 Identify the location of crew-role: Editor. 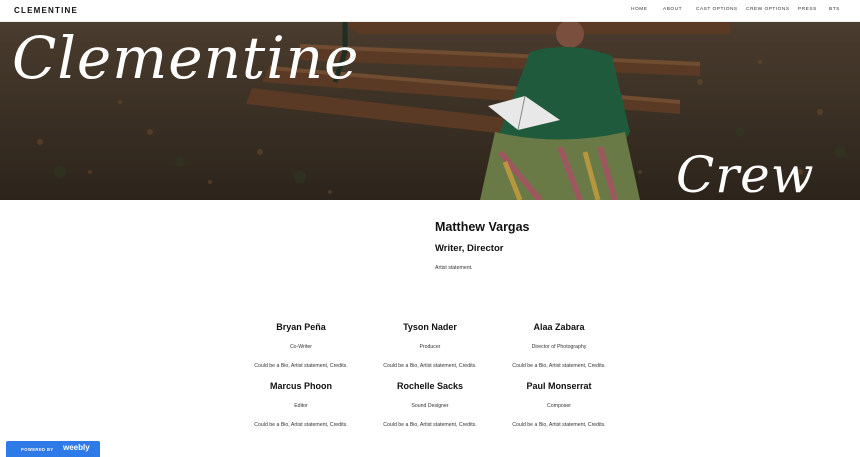
(301, 406).